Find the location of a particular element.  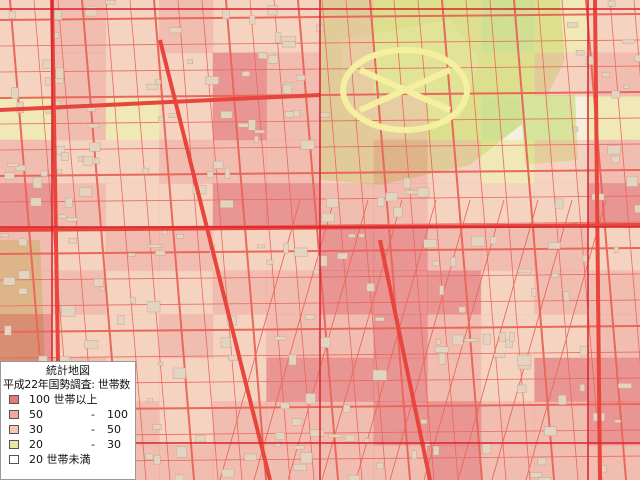

legend-title: 統計地図 is located at coordinates (68, 370).